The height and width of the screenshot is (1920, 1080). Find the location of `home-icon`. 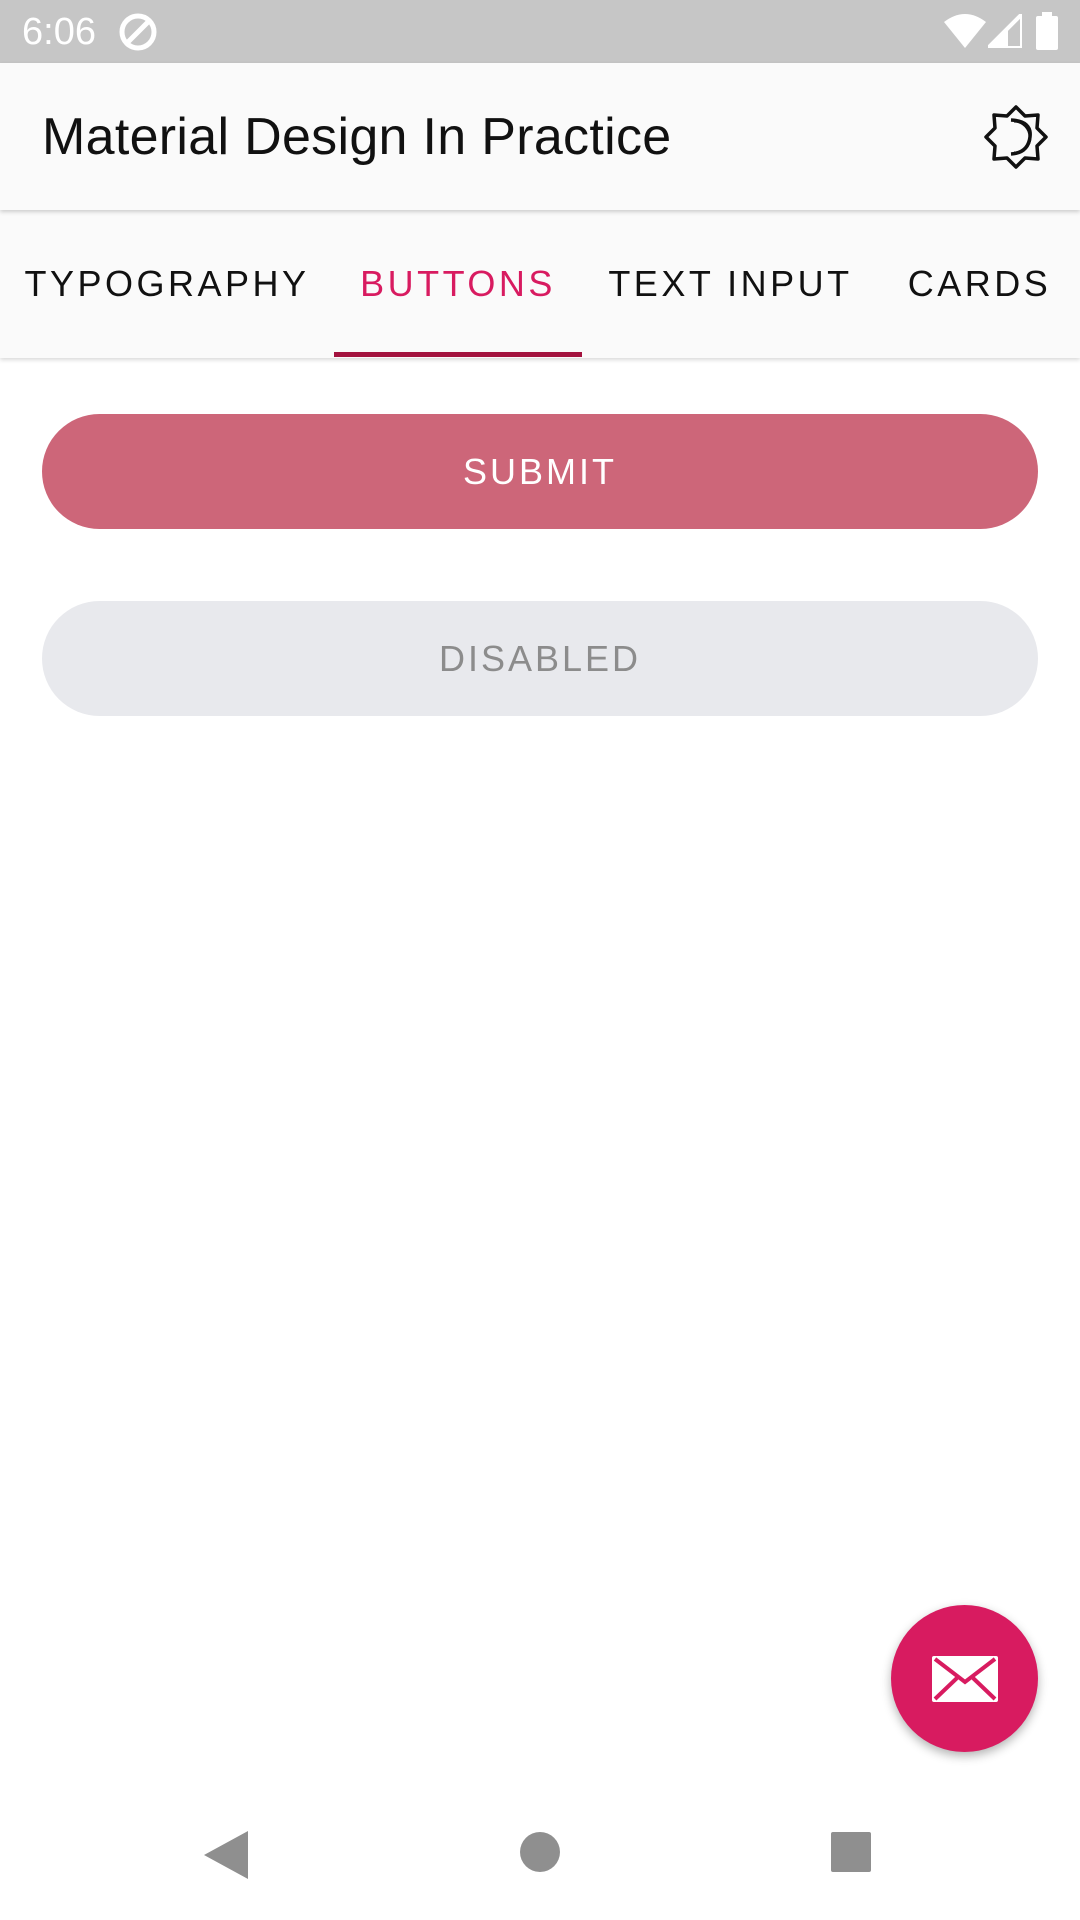

home-icon is located at coordinates (540, 1852).